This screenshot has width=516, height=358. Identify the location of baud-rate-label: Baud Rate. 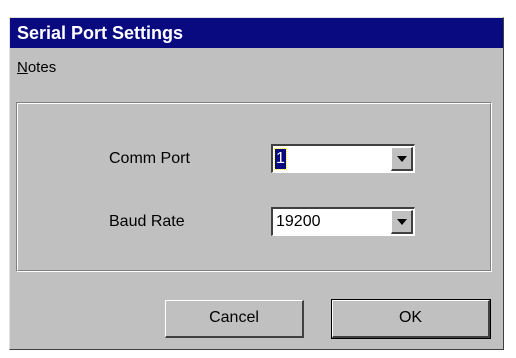
(147, 221).